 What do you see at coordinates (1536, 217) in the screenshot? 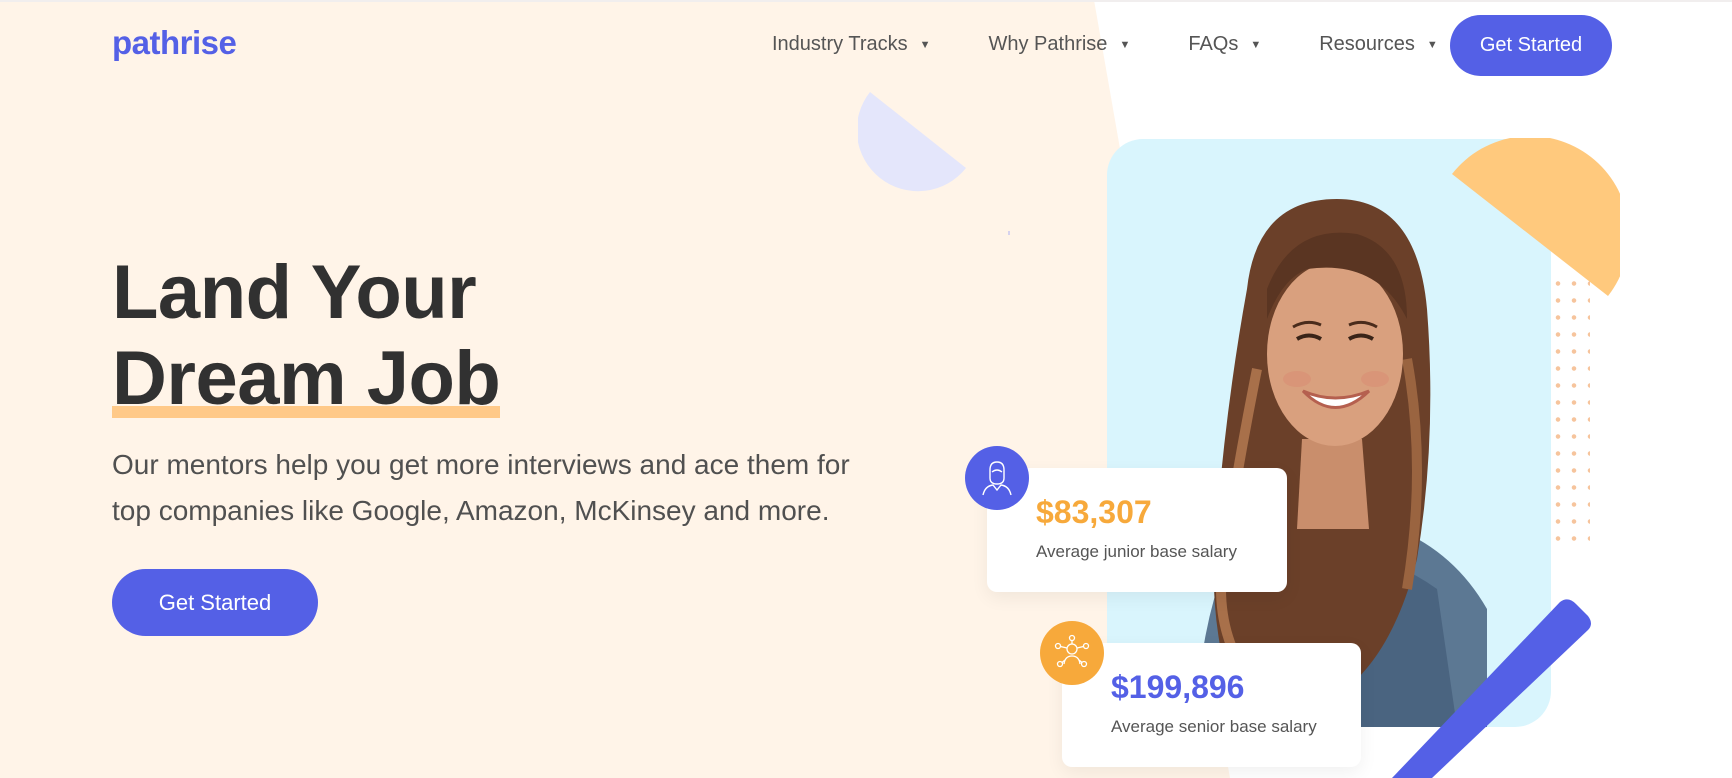
I see `orange-semicircle-shape` at bounding box center [1536, 217].